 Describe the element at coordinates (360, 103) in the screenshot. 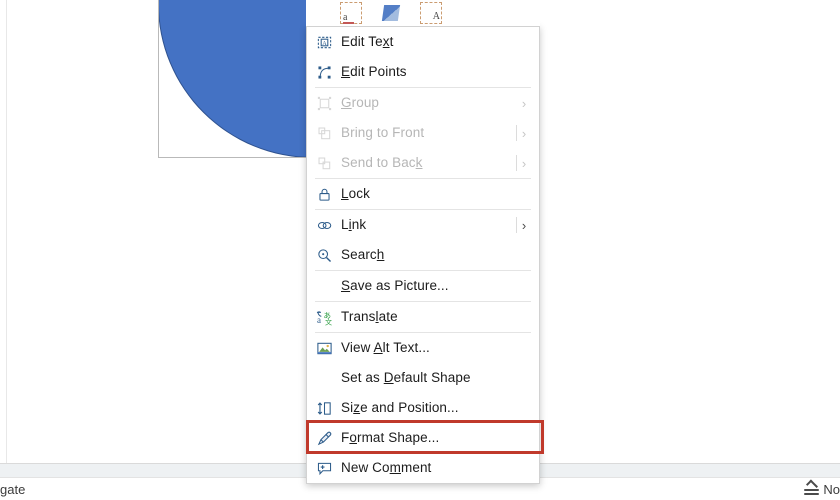

I see `menu-item-label: Group` at that location.